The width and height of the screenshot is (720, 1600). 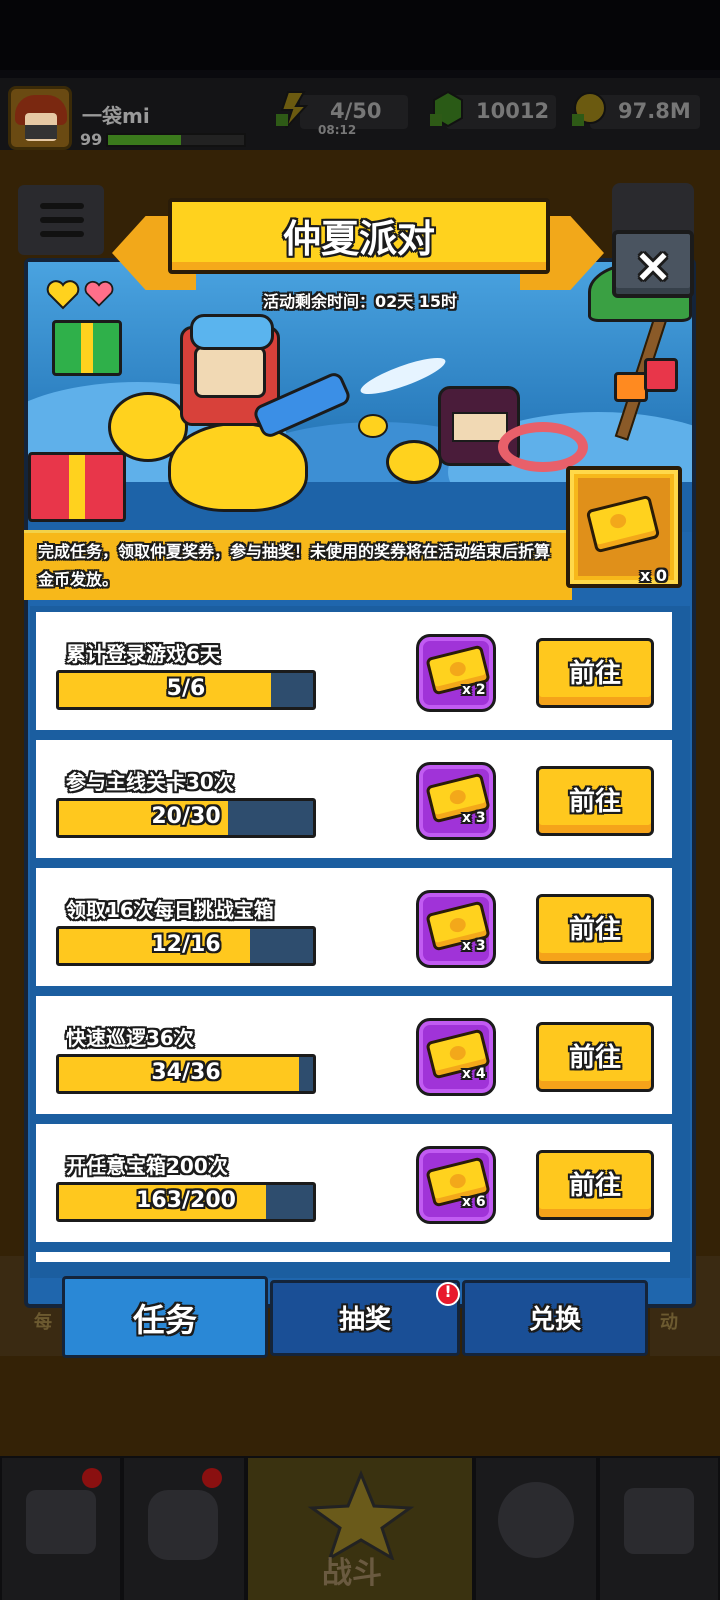 What do you see at coordinates (41, 132) in the screenshot?
I see `avatar-mask` at bounding box center [41, 132].